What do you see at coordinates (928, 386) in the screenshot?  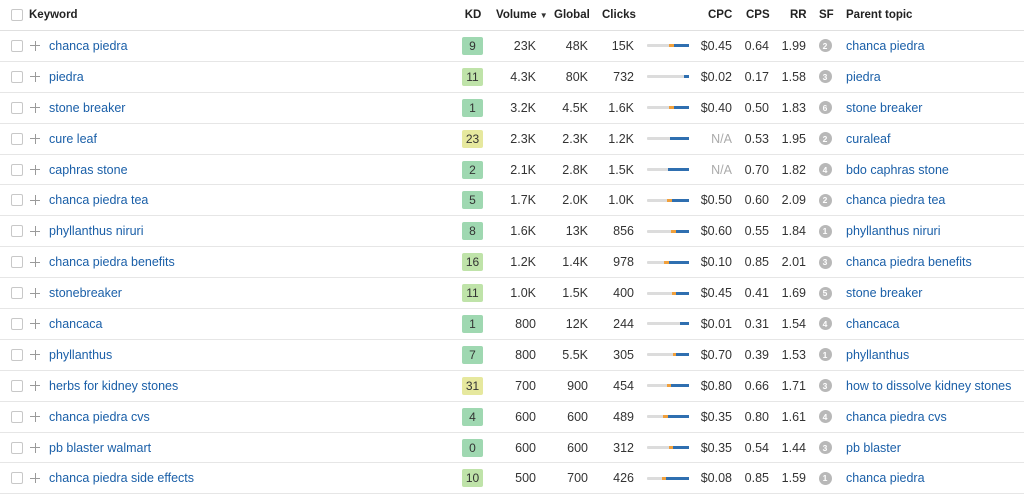 I see `parent-topic-link: how to dissolve kidney stones` at bounding box center [928, 386].